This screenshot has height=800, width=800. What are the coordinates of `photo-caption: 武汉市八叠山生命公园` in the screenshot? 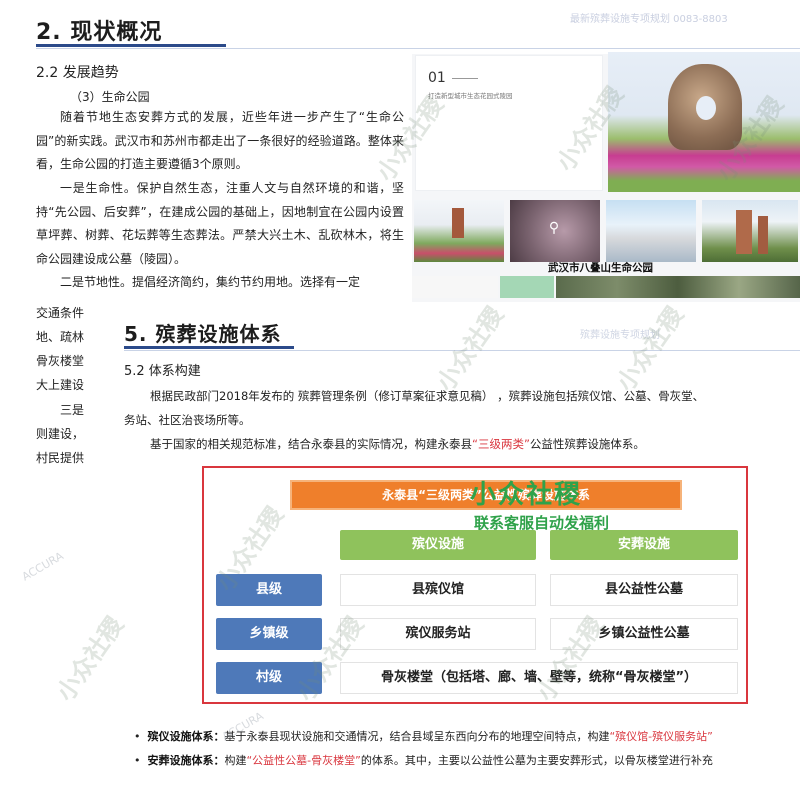 It's located at (600, 268).